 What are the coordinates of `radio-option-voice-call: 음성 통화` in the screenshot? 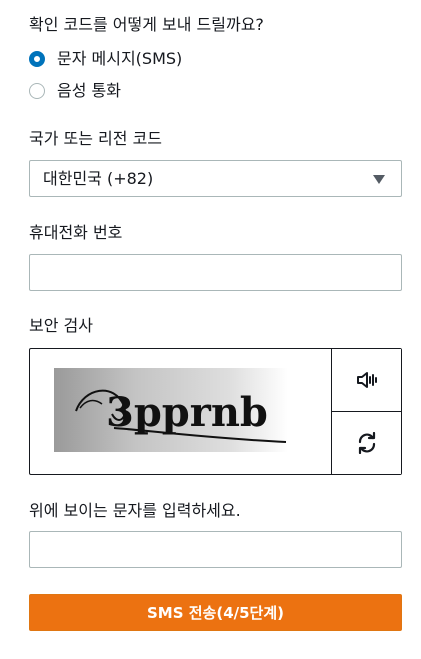 It's located at (75, 91).